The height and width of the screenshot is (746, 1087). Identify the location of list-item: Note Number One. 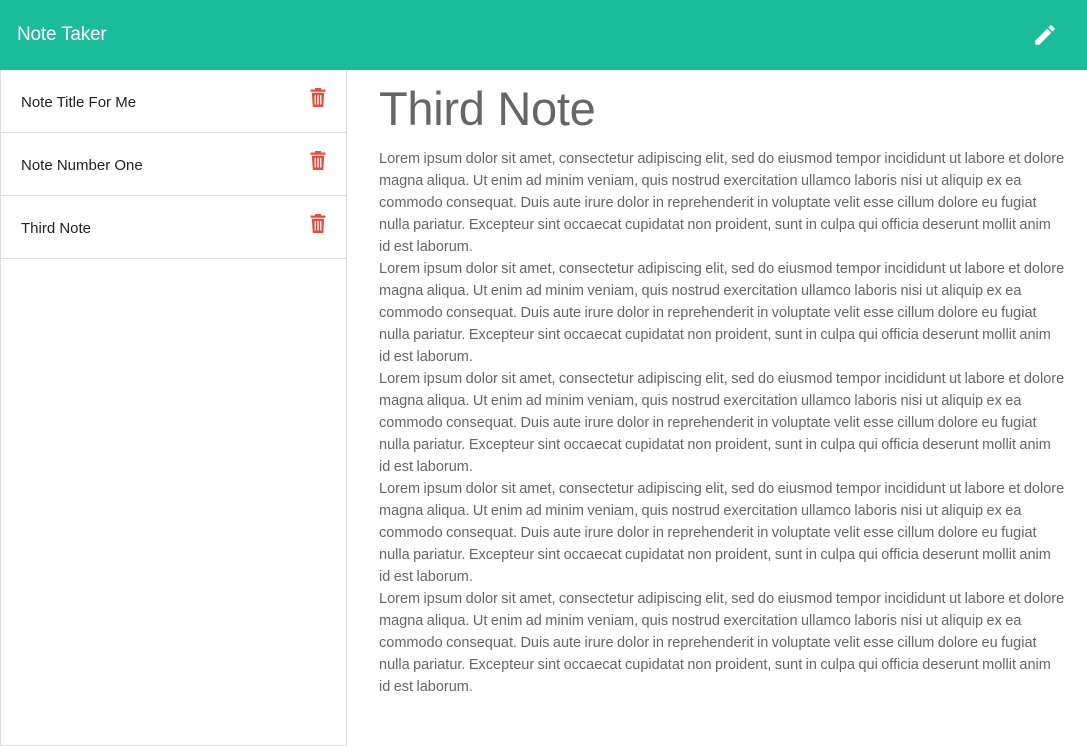
(173, 164).